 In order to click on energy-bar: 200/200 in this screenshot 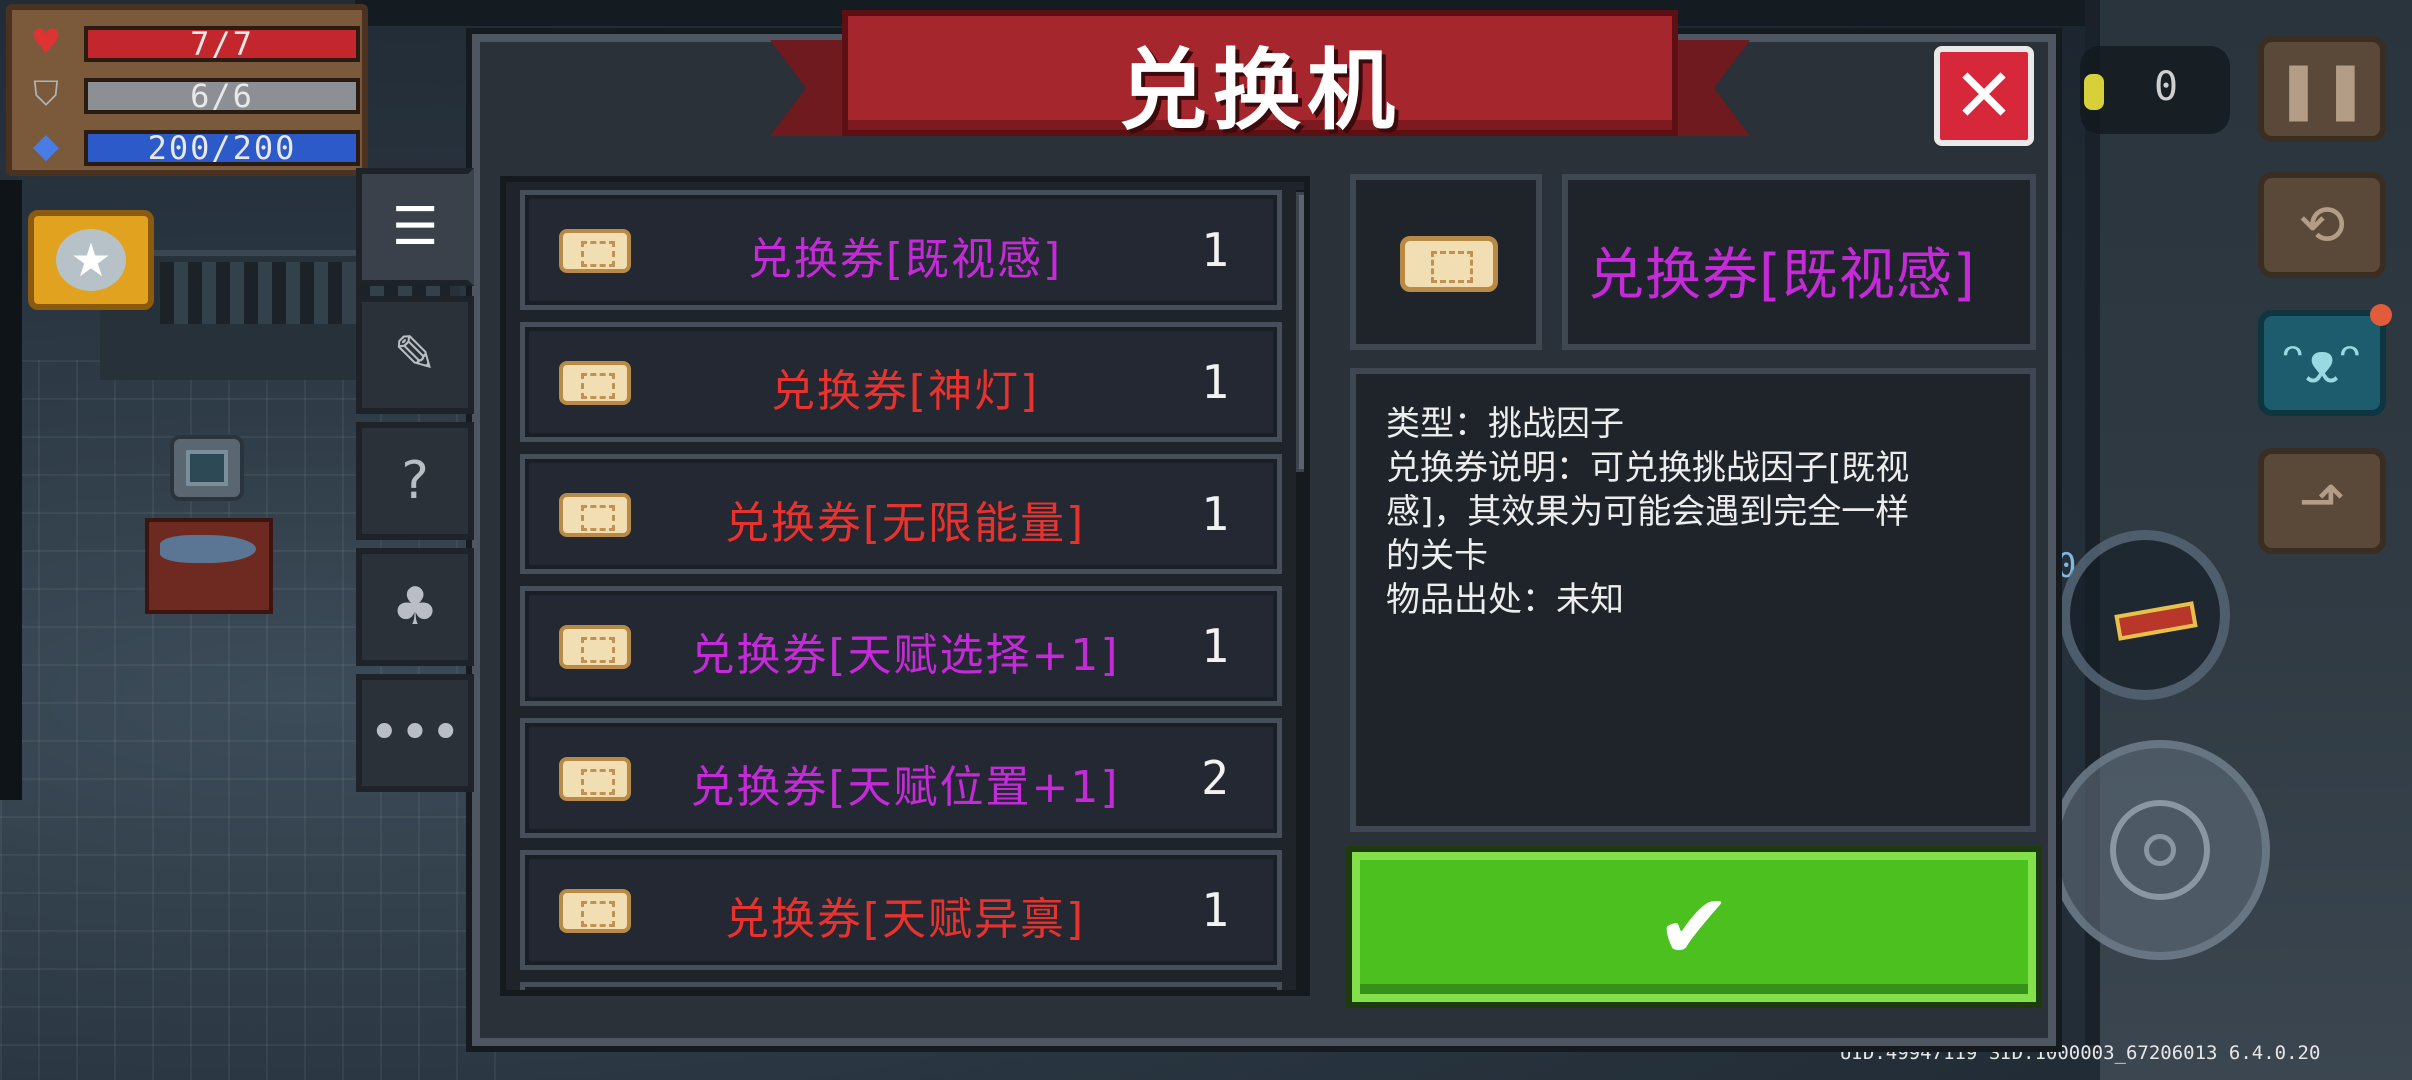, I will do `click(222, 148)`.